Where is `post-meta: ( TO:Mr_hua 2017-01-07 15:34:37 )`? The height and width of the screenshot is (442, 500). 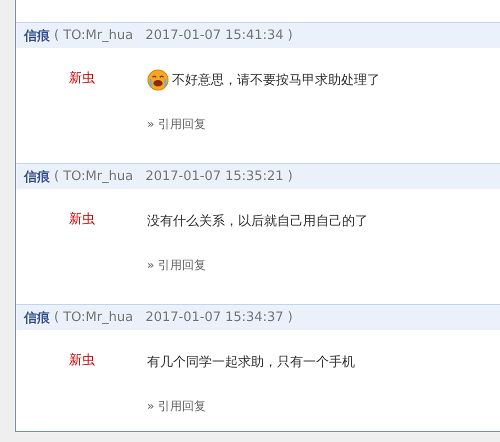
post-meta: ( TO:Mr_hua 2017-01-07 15:34:37 ) is located at coordinates (173, 317).